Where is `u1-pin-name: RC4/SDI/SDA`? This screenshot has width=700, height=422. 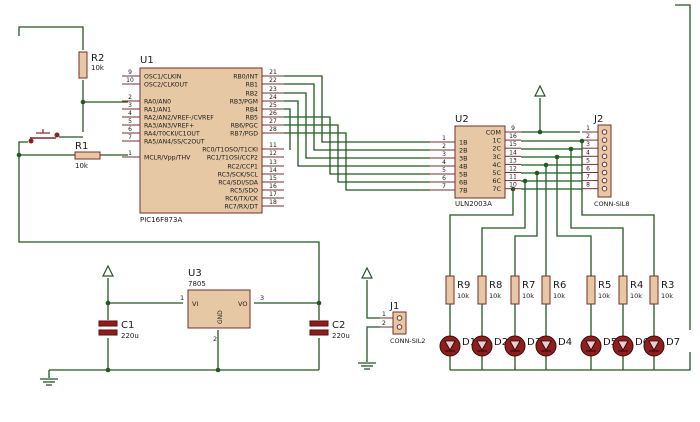
u1-pin-name: RC4/SDI/SDA is located at coordinates (238, 183).